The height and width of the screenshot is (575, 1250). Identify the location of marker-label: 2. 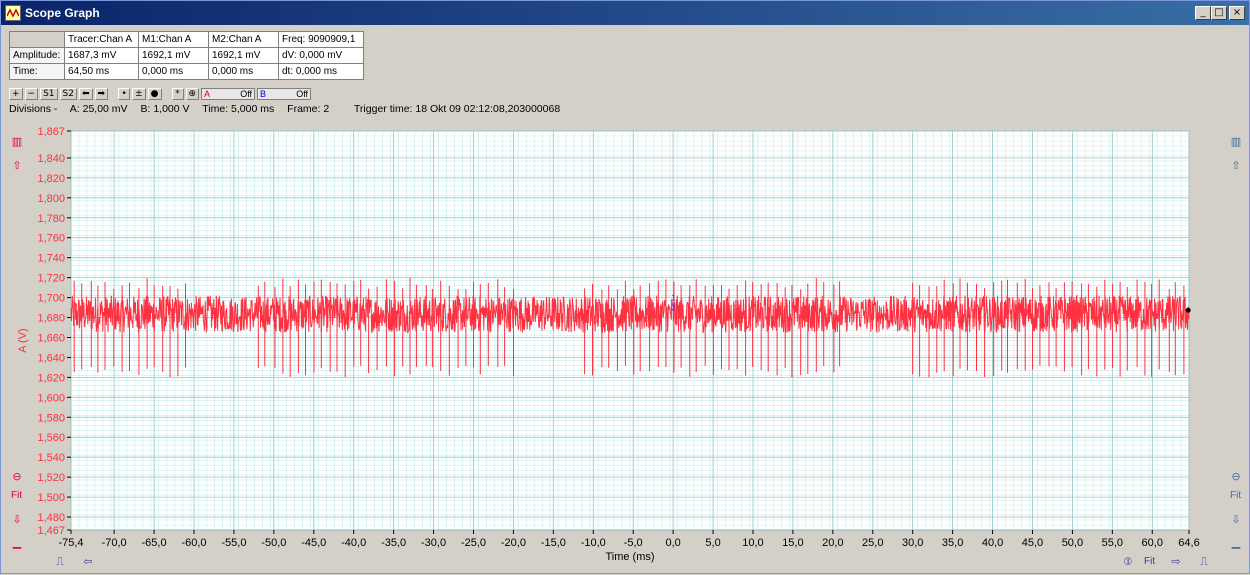
(673, 308).